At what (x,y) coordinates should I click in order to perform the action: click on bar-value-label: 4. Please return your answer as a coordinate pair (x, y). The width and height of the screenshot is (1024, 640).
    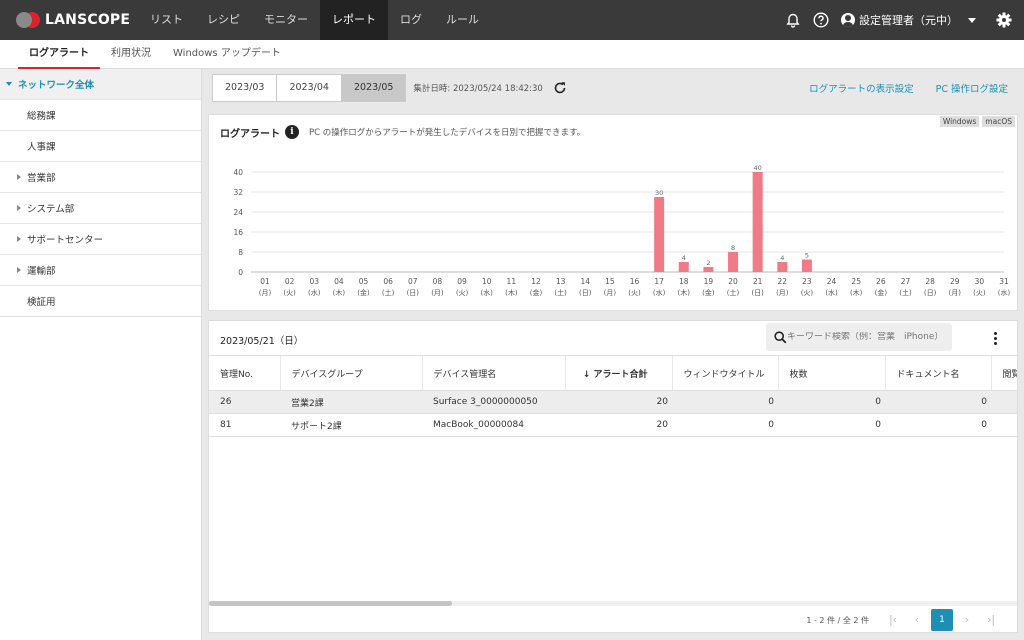
    Looking at the image, I should click on (782, 258).